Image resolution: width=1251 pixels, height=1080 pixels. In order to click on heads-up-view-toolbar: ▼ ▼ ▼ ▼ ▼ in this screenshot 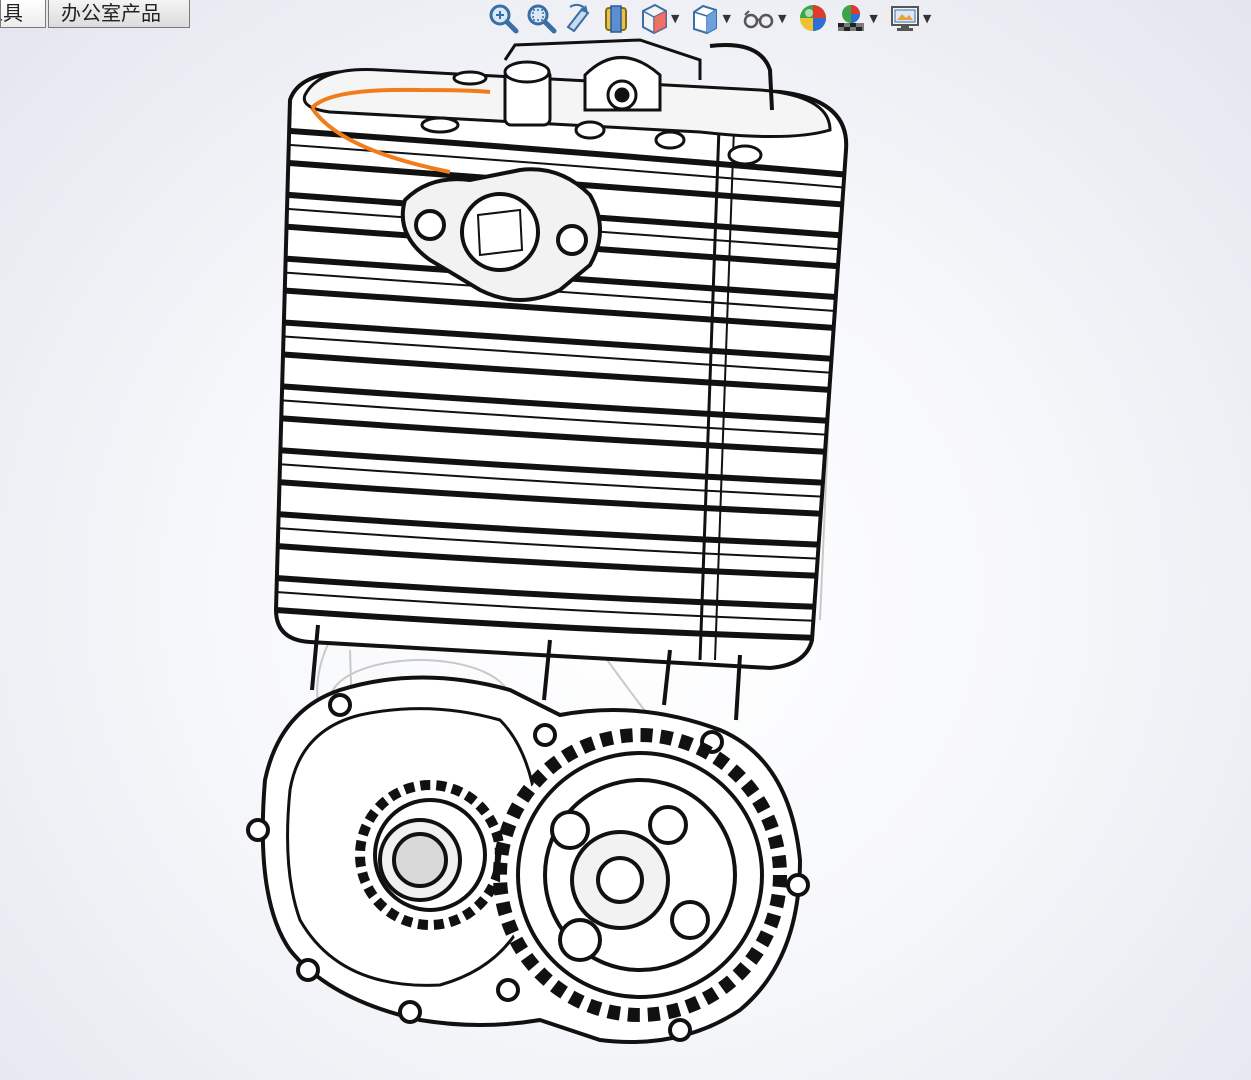, I will do `click(711, 18)`.